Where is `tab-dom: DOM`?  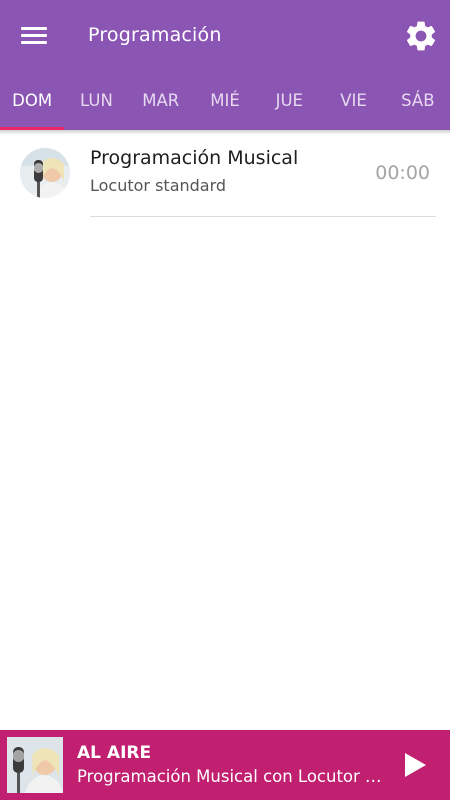
tab-dom: DOM is located at coordinates (32, 101).